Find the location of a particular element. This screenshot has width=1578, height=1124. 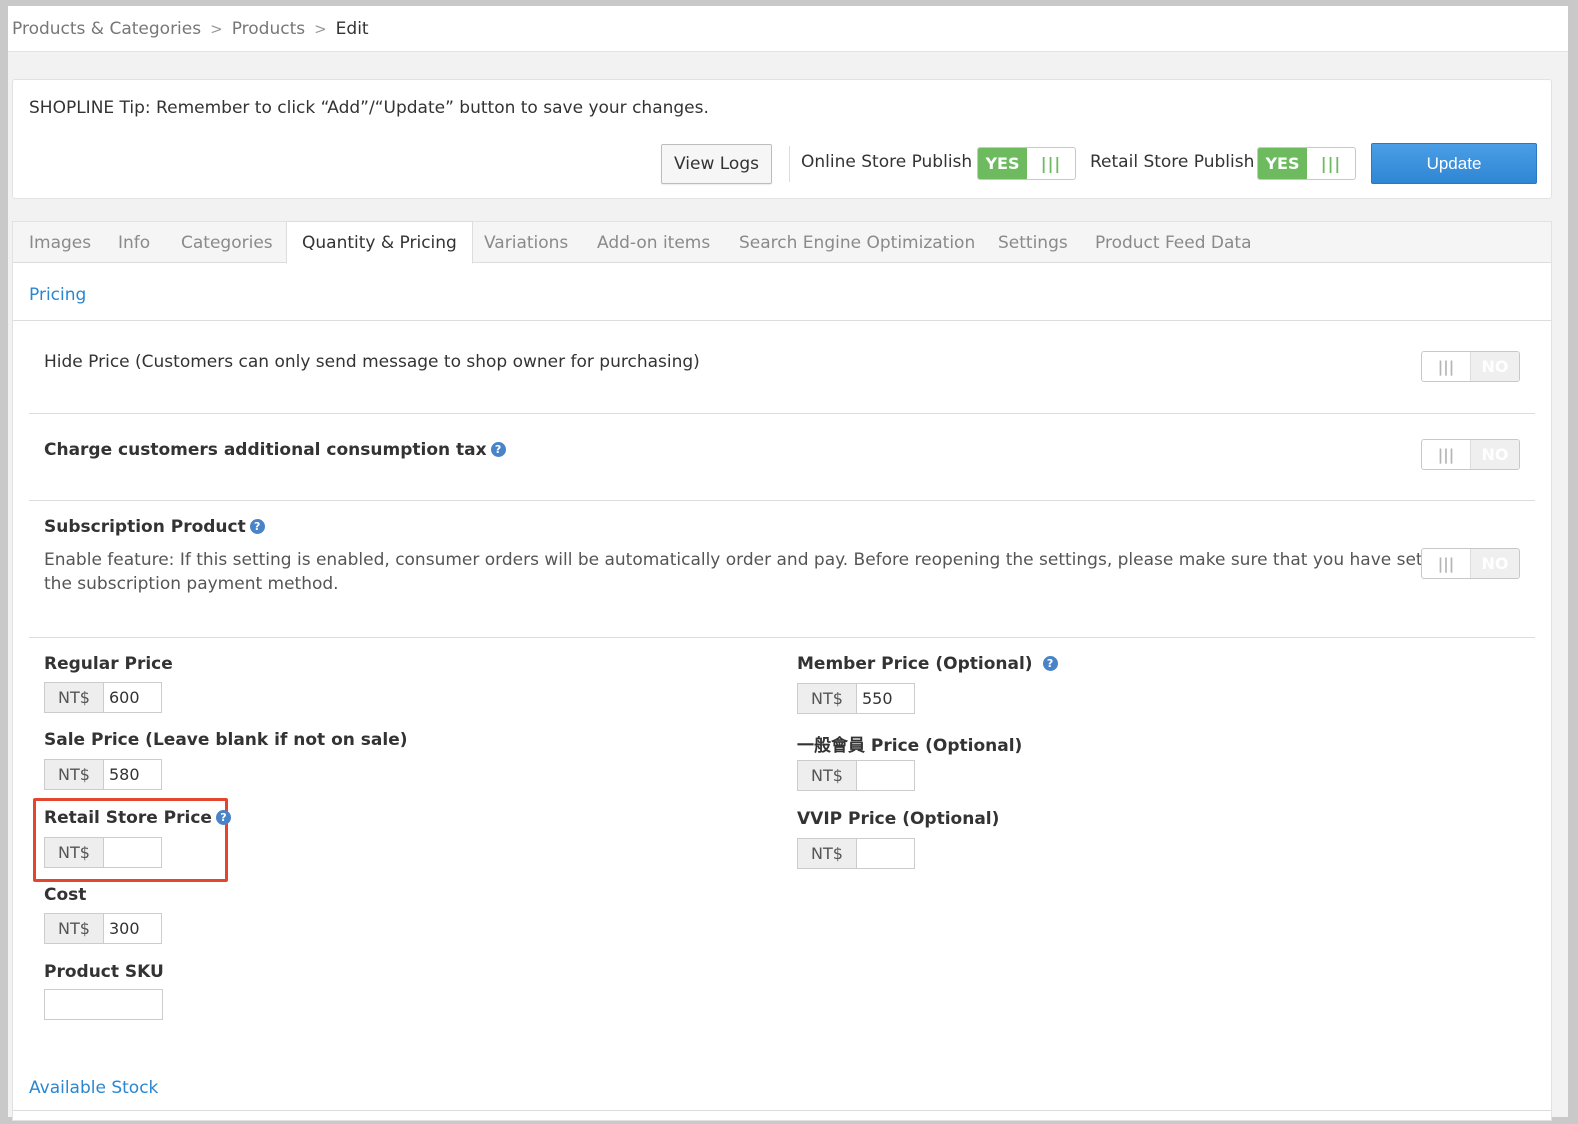

toolbar-divider is located at coordinates (789, 164).